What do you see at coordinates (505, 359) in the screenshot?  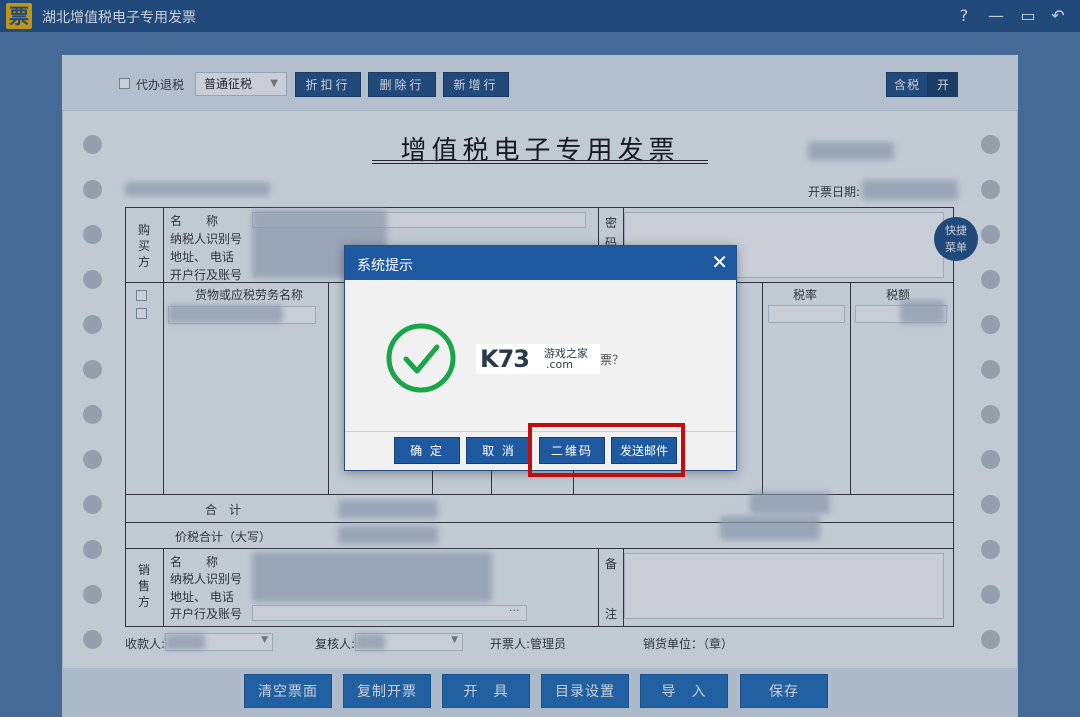 I see `watermark-brand: K73` at bounding box center [505, 359].